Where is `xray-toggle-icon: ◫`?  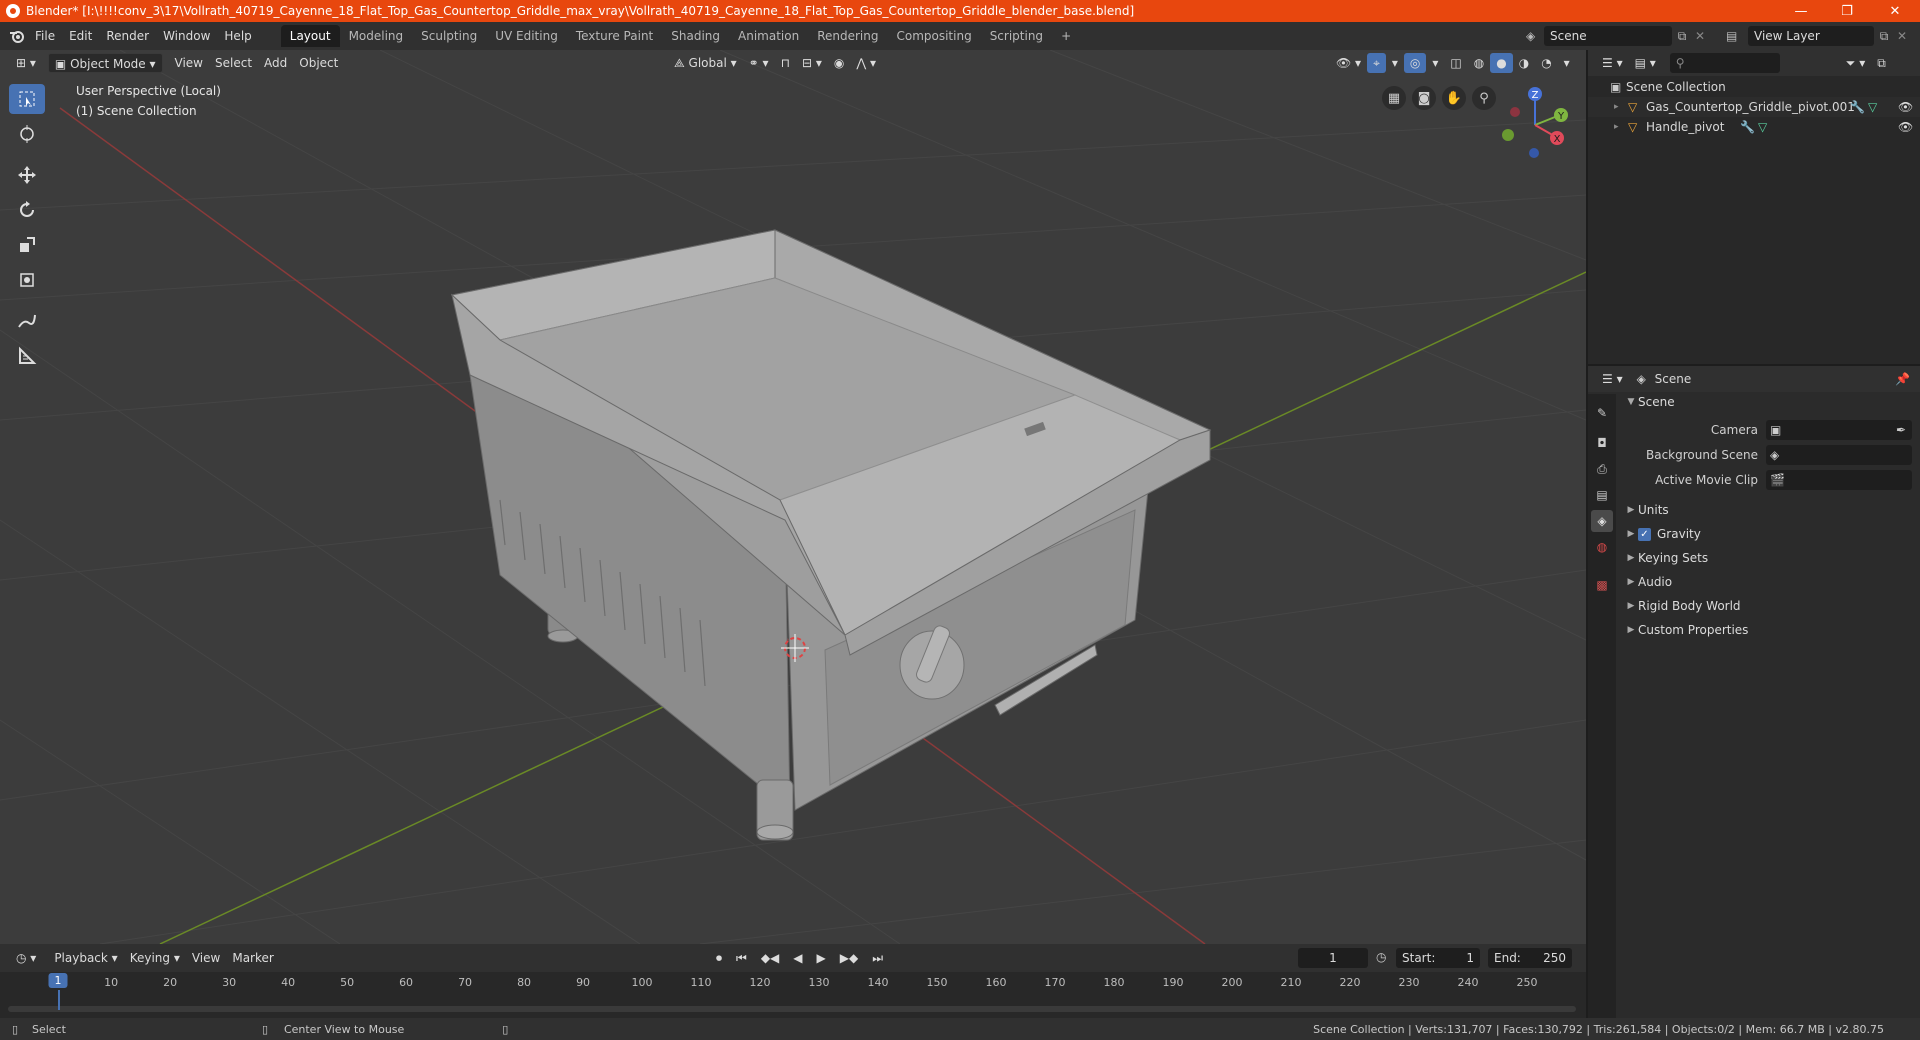
xray-toggle-icon: ◫ is located at coordinates (1455, 63).